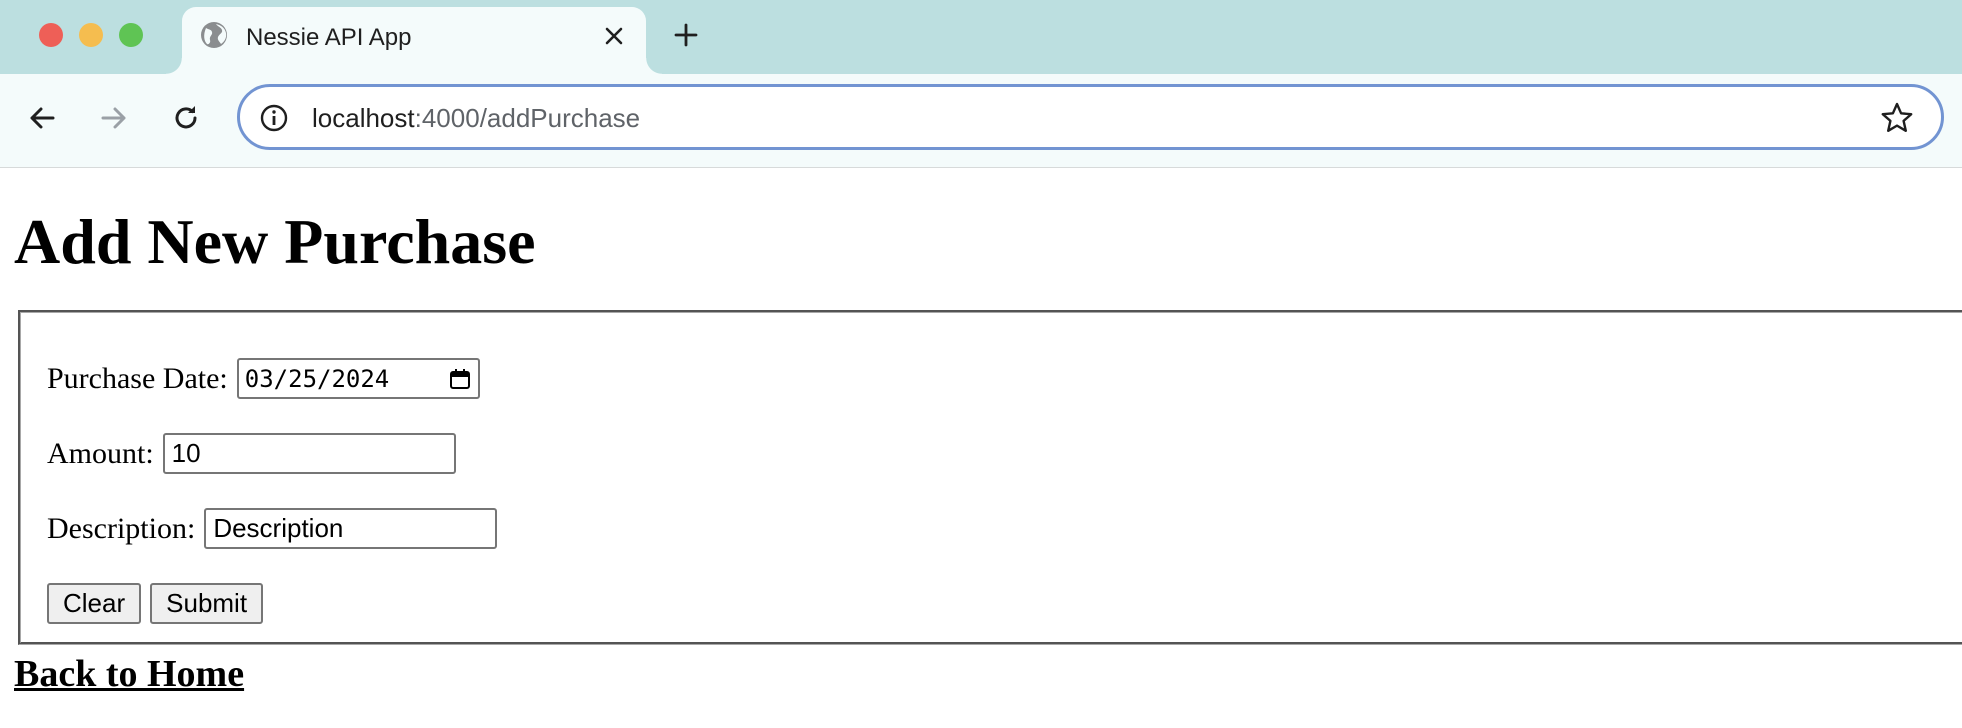 This screenshot has height=728, width=1962. I want to click on purchase-date-value: 03/25/2024, so click(317, 378).